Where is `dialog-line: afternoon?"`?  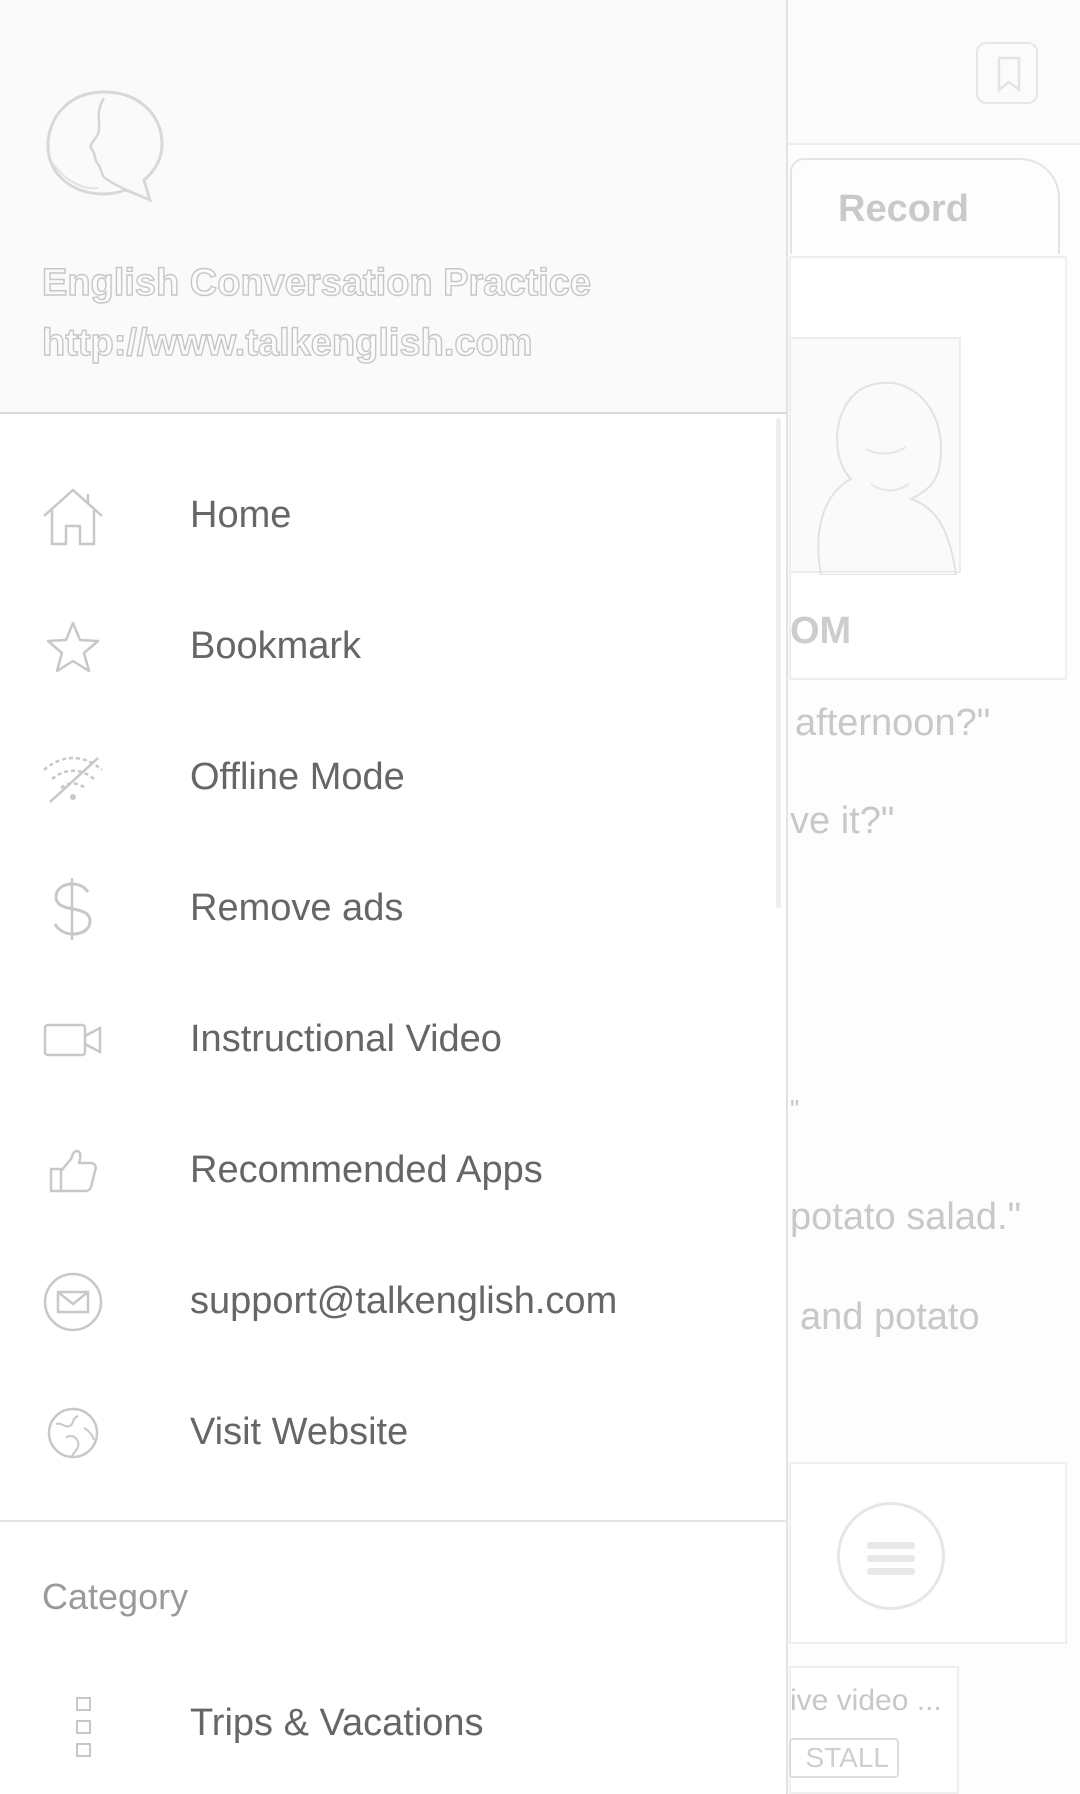 dialog-line: afternoon?" is located at coordinates (893, 723).